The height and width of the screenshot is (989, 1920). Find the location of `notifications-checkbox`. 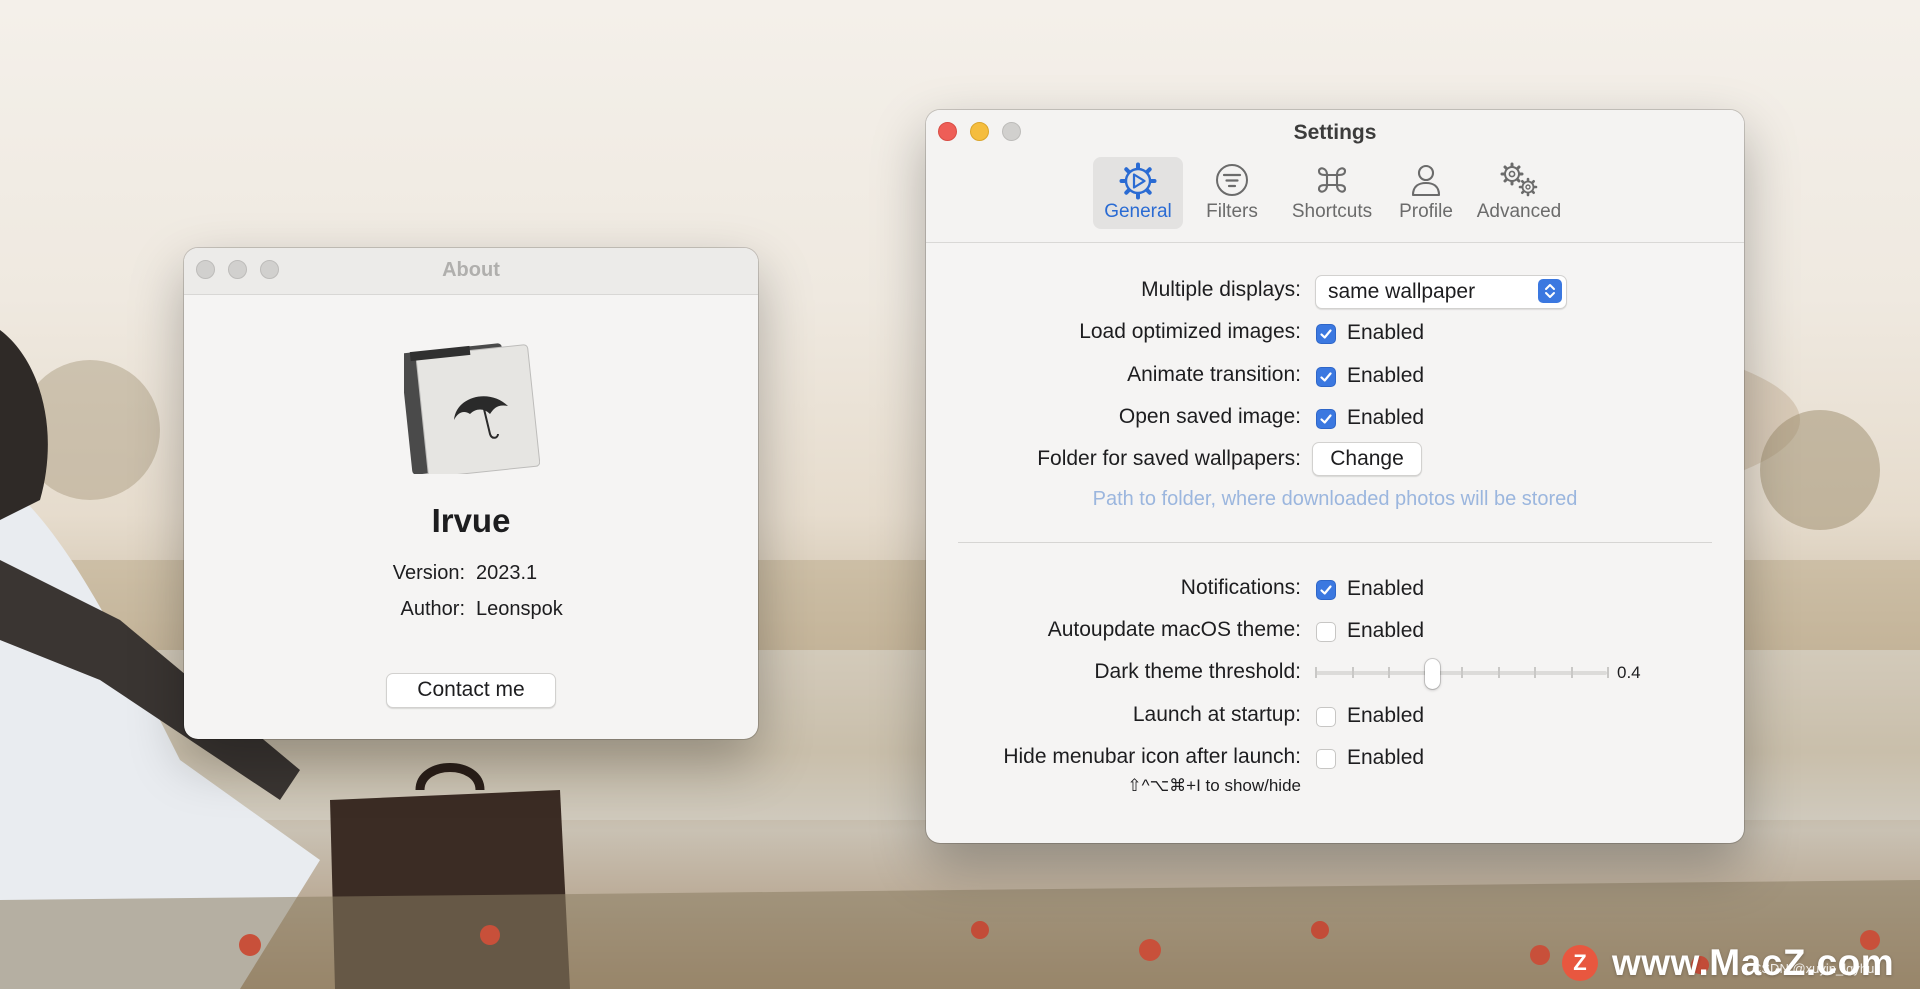

notifications-checkbox is located at coordinates (1326, 590).